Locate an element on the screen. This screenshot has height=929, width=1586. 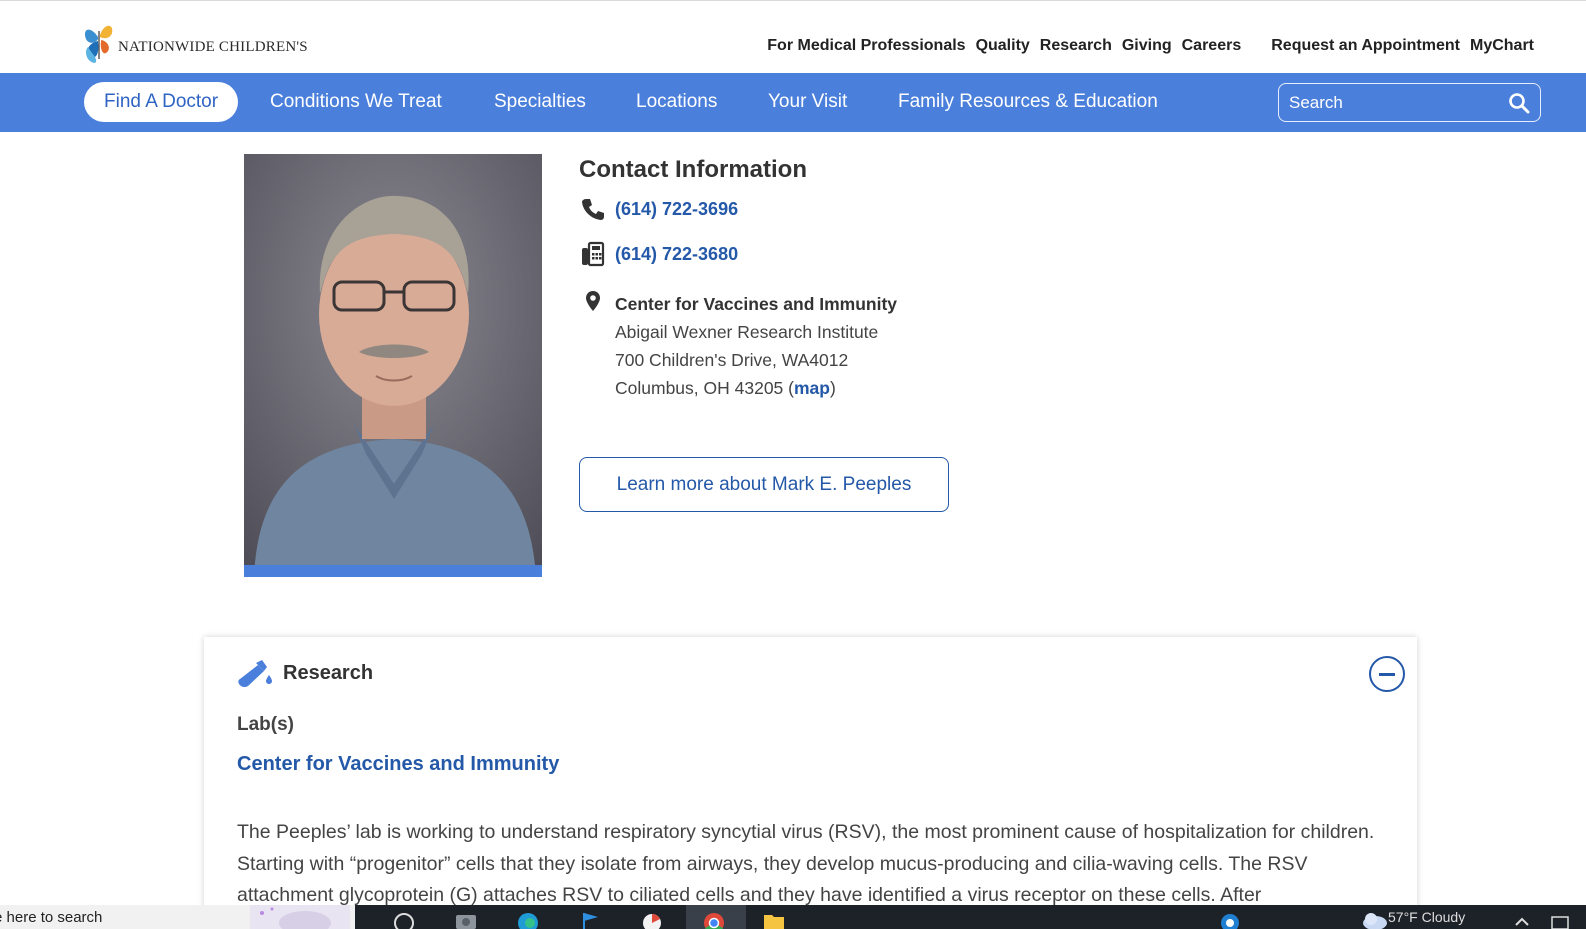
location-pin-icon is located at coordinates (593, 301).